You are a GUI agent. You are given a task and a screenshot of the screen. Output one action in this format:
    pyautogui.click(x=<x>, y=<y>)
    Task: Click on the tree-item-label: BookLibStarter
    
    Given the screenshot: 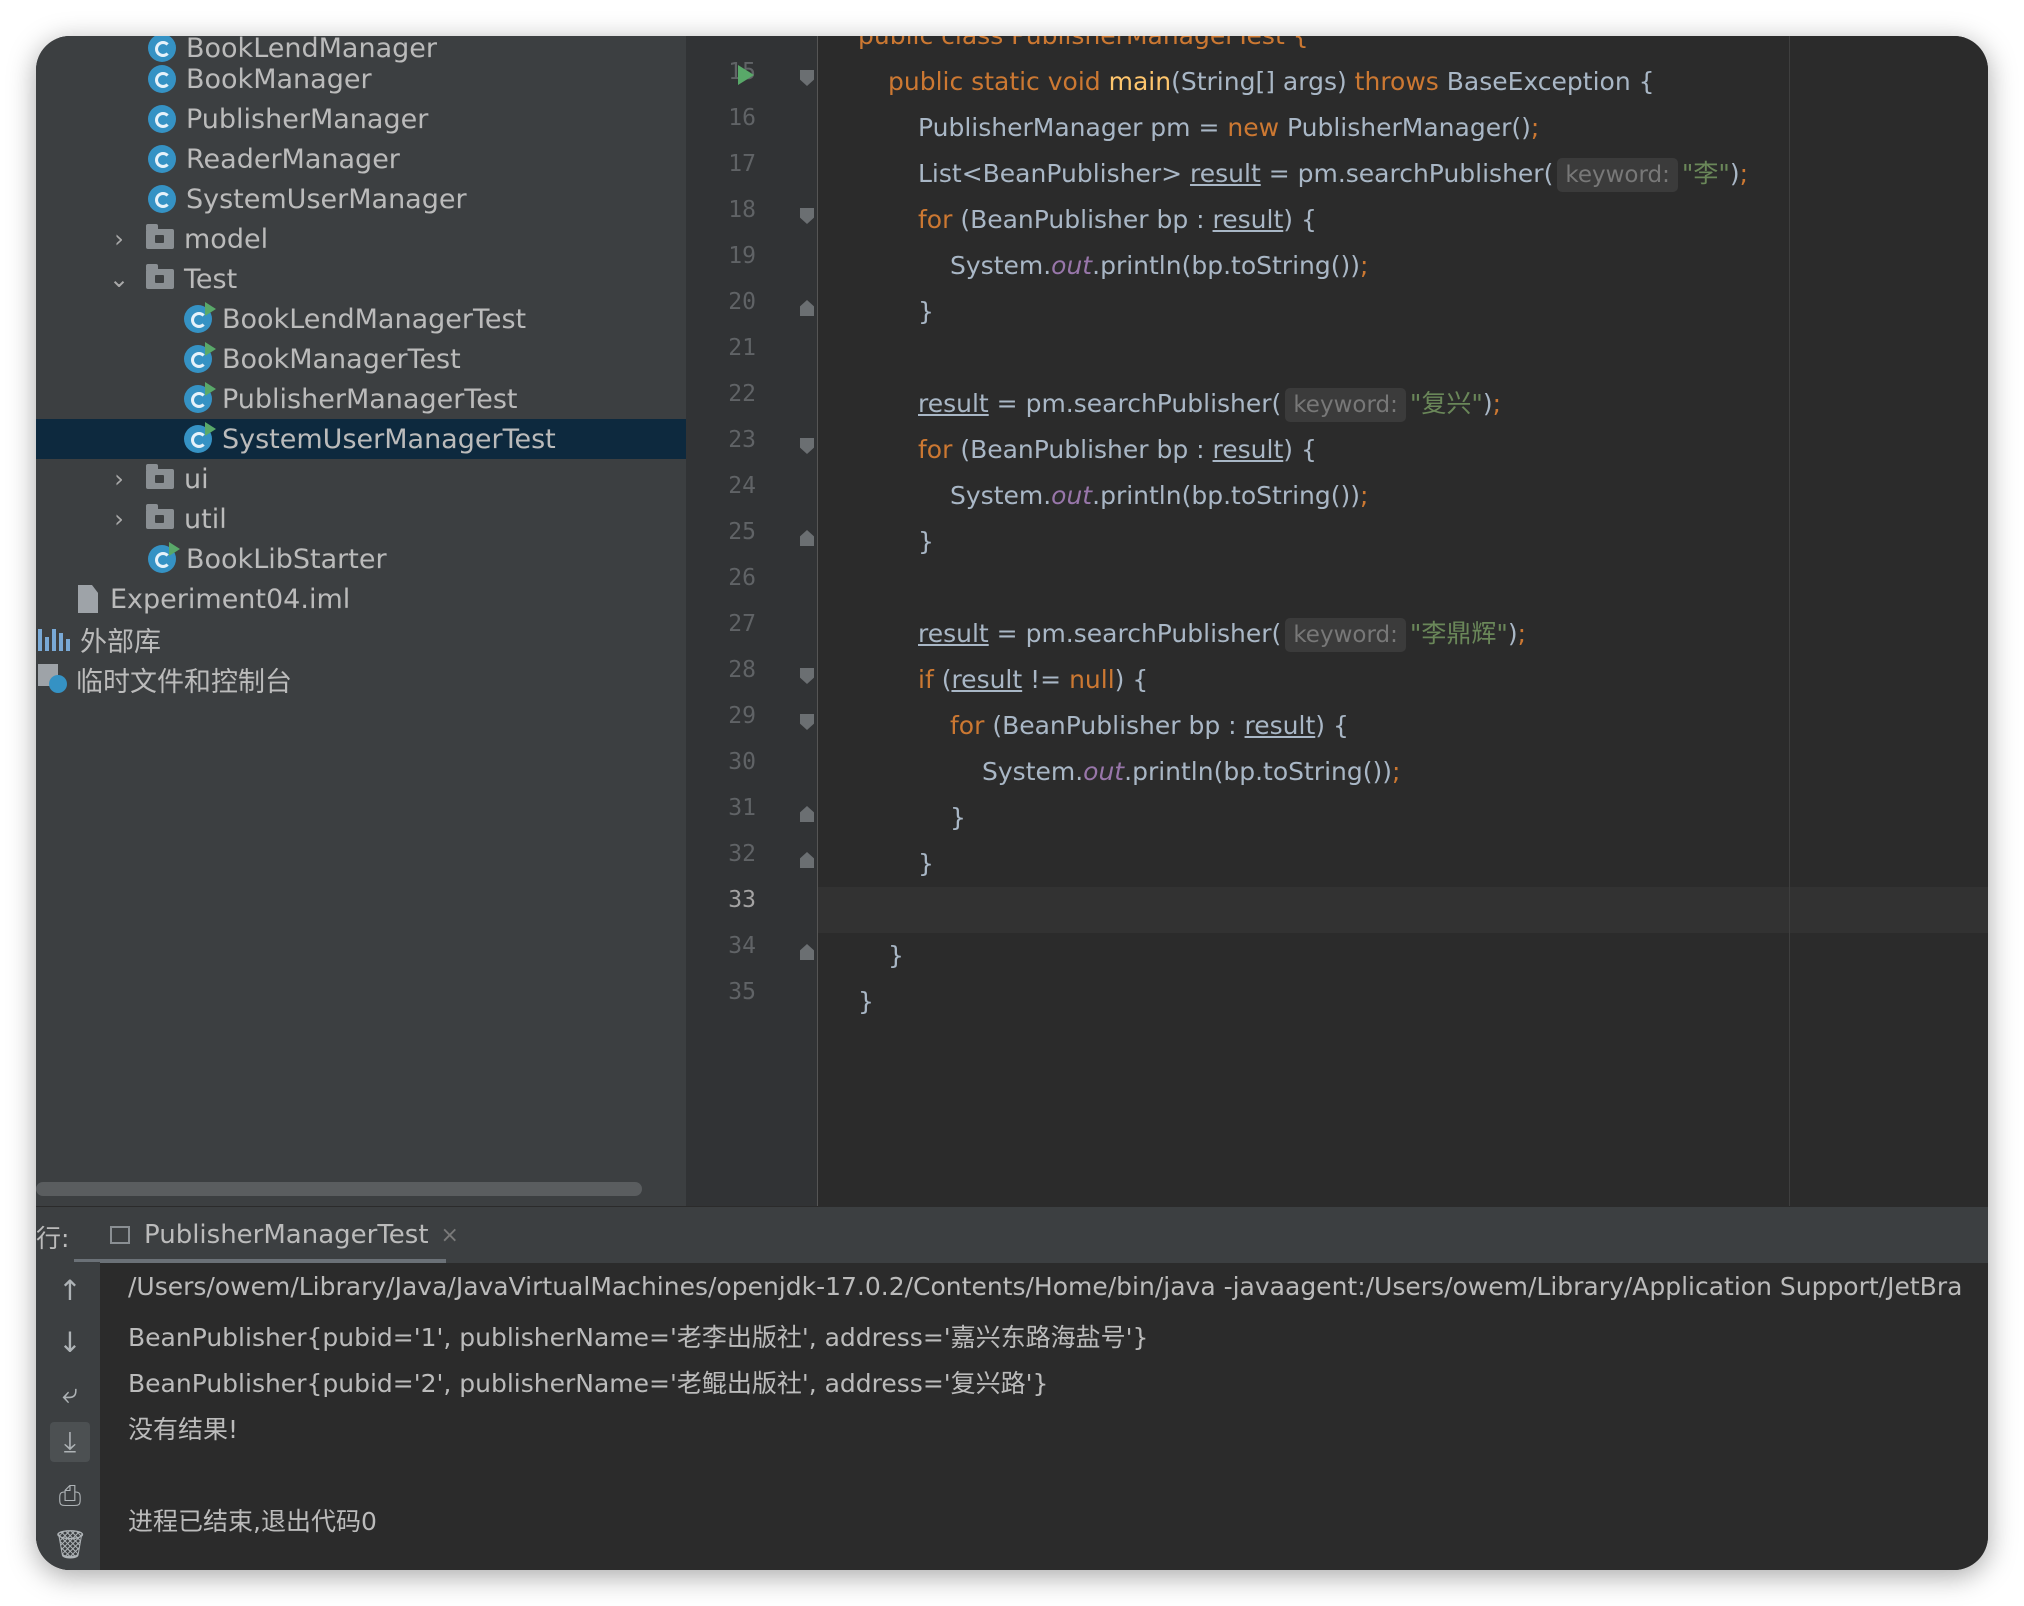 What is the action you would take?
    pyautogui.click(x=286, y=559)
    